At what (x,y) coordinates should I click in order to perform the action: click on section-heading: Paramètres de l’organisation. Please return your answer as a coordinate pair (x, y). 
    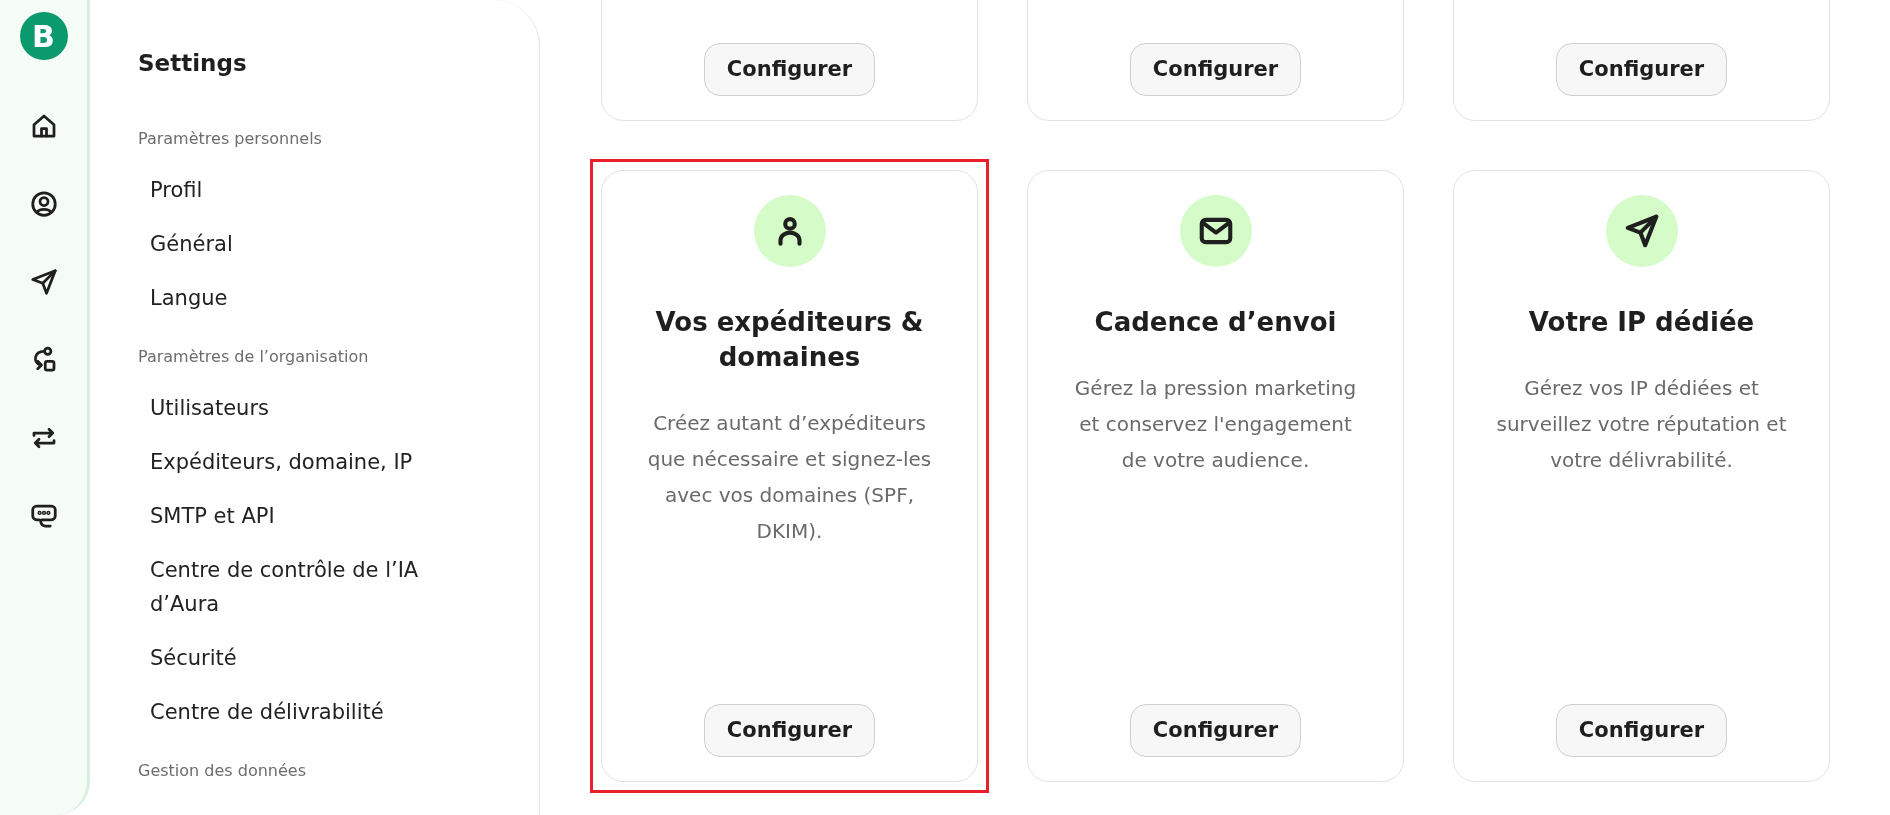
    Looking at the image, I should click on (254, 356).